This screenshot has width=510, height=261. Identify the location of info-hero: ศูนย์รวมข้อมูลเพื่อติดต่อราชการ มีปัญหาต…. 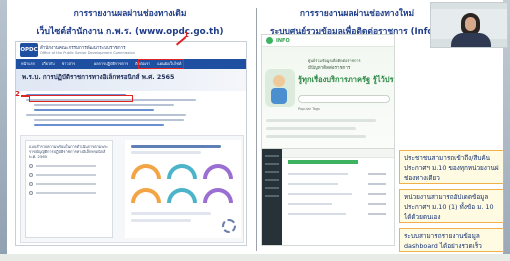
(328, 99).